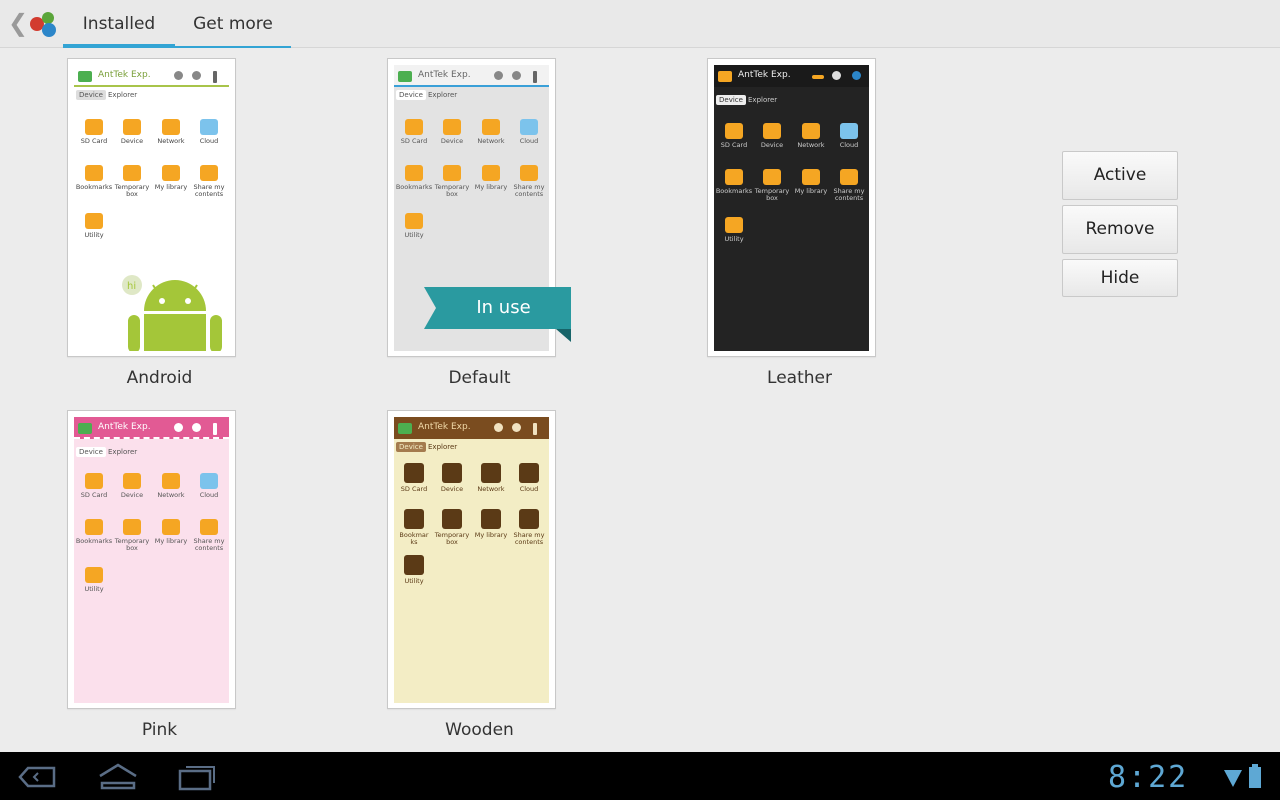 This screenshot has height=800, width=1280. I want to click on eye-icon, so click(196, 75).